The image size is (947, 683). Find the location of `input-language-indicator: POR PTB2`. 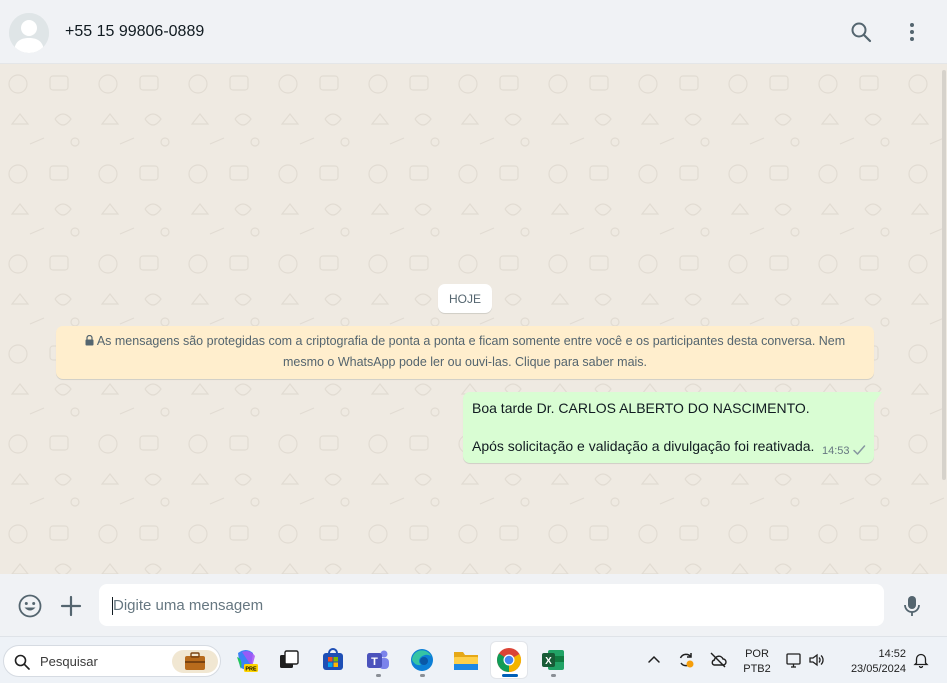

input-language-indicator: POR PTB2 is located at coordinates (757, 662).